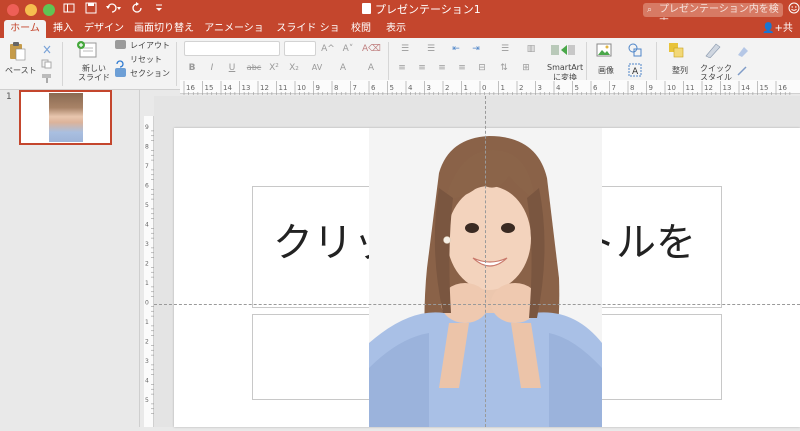  I want to click on align-left-icon: ≡, so click(402, 68).